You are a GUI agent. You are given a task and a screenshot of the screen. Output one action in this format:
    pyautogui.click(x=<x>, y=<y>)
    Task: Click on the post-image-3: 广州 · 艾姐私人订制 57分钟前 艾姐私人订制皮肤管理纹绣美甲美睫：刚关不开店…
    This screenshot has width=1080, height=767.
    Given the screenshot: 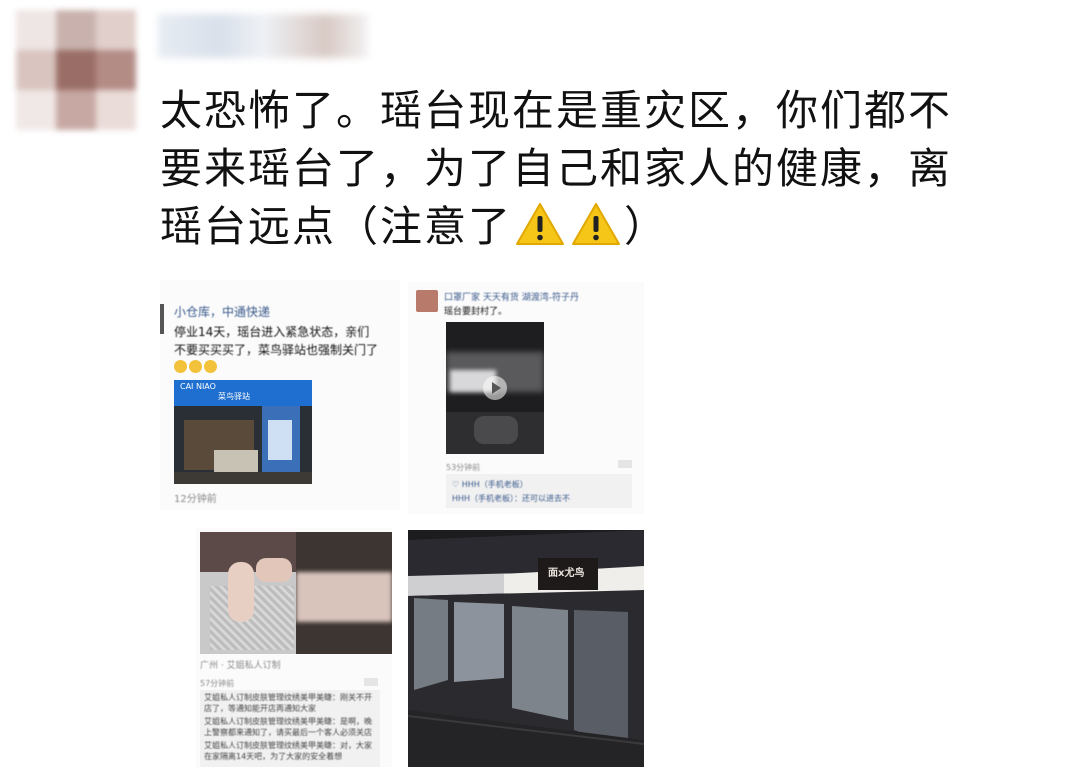 What is the action you would take?
    pyautogui.click(x=294, y=647)
    